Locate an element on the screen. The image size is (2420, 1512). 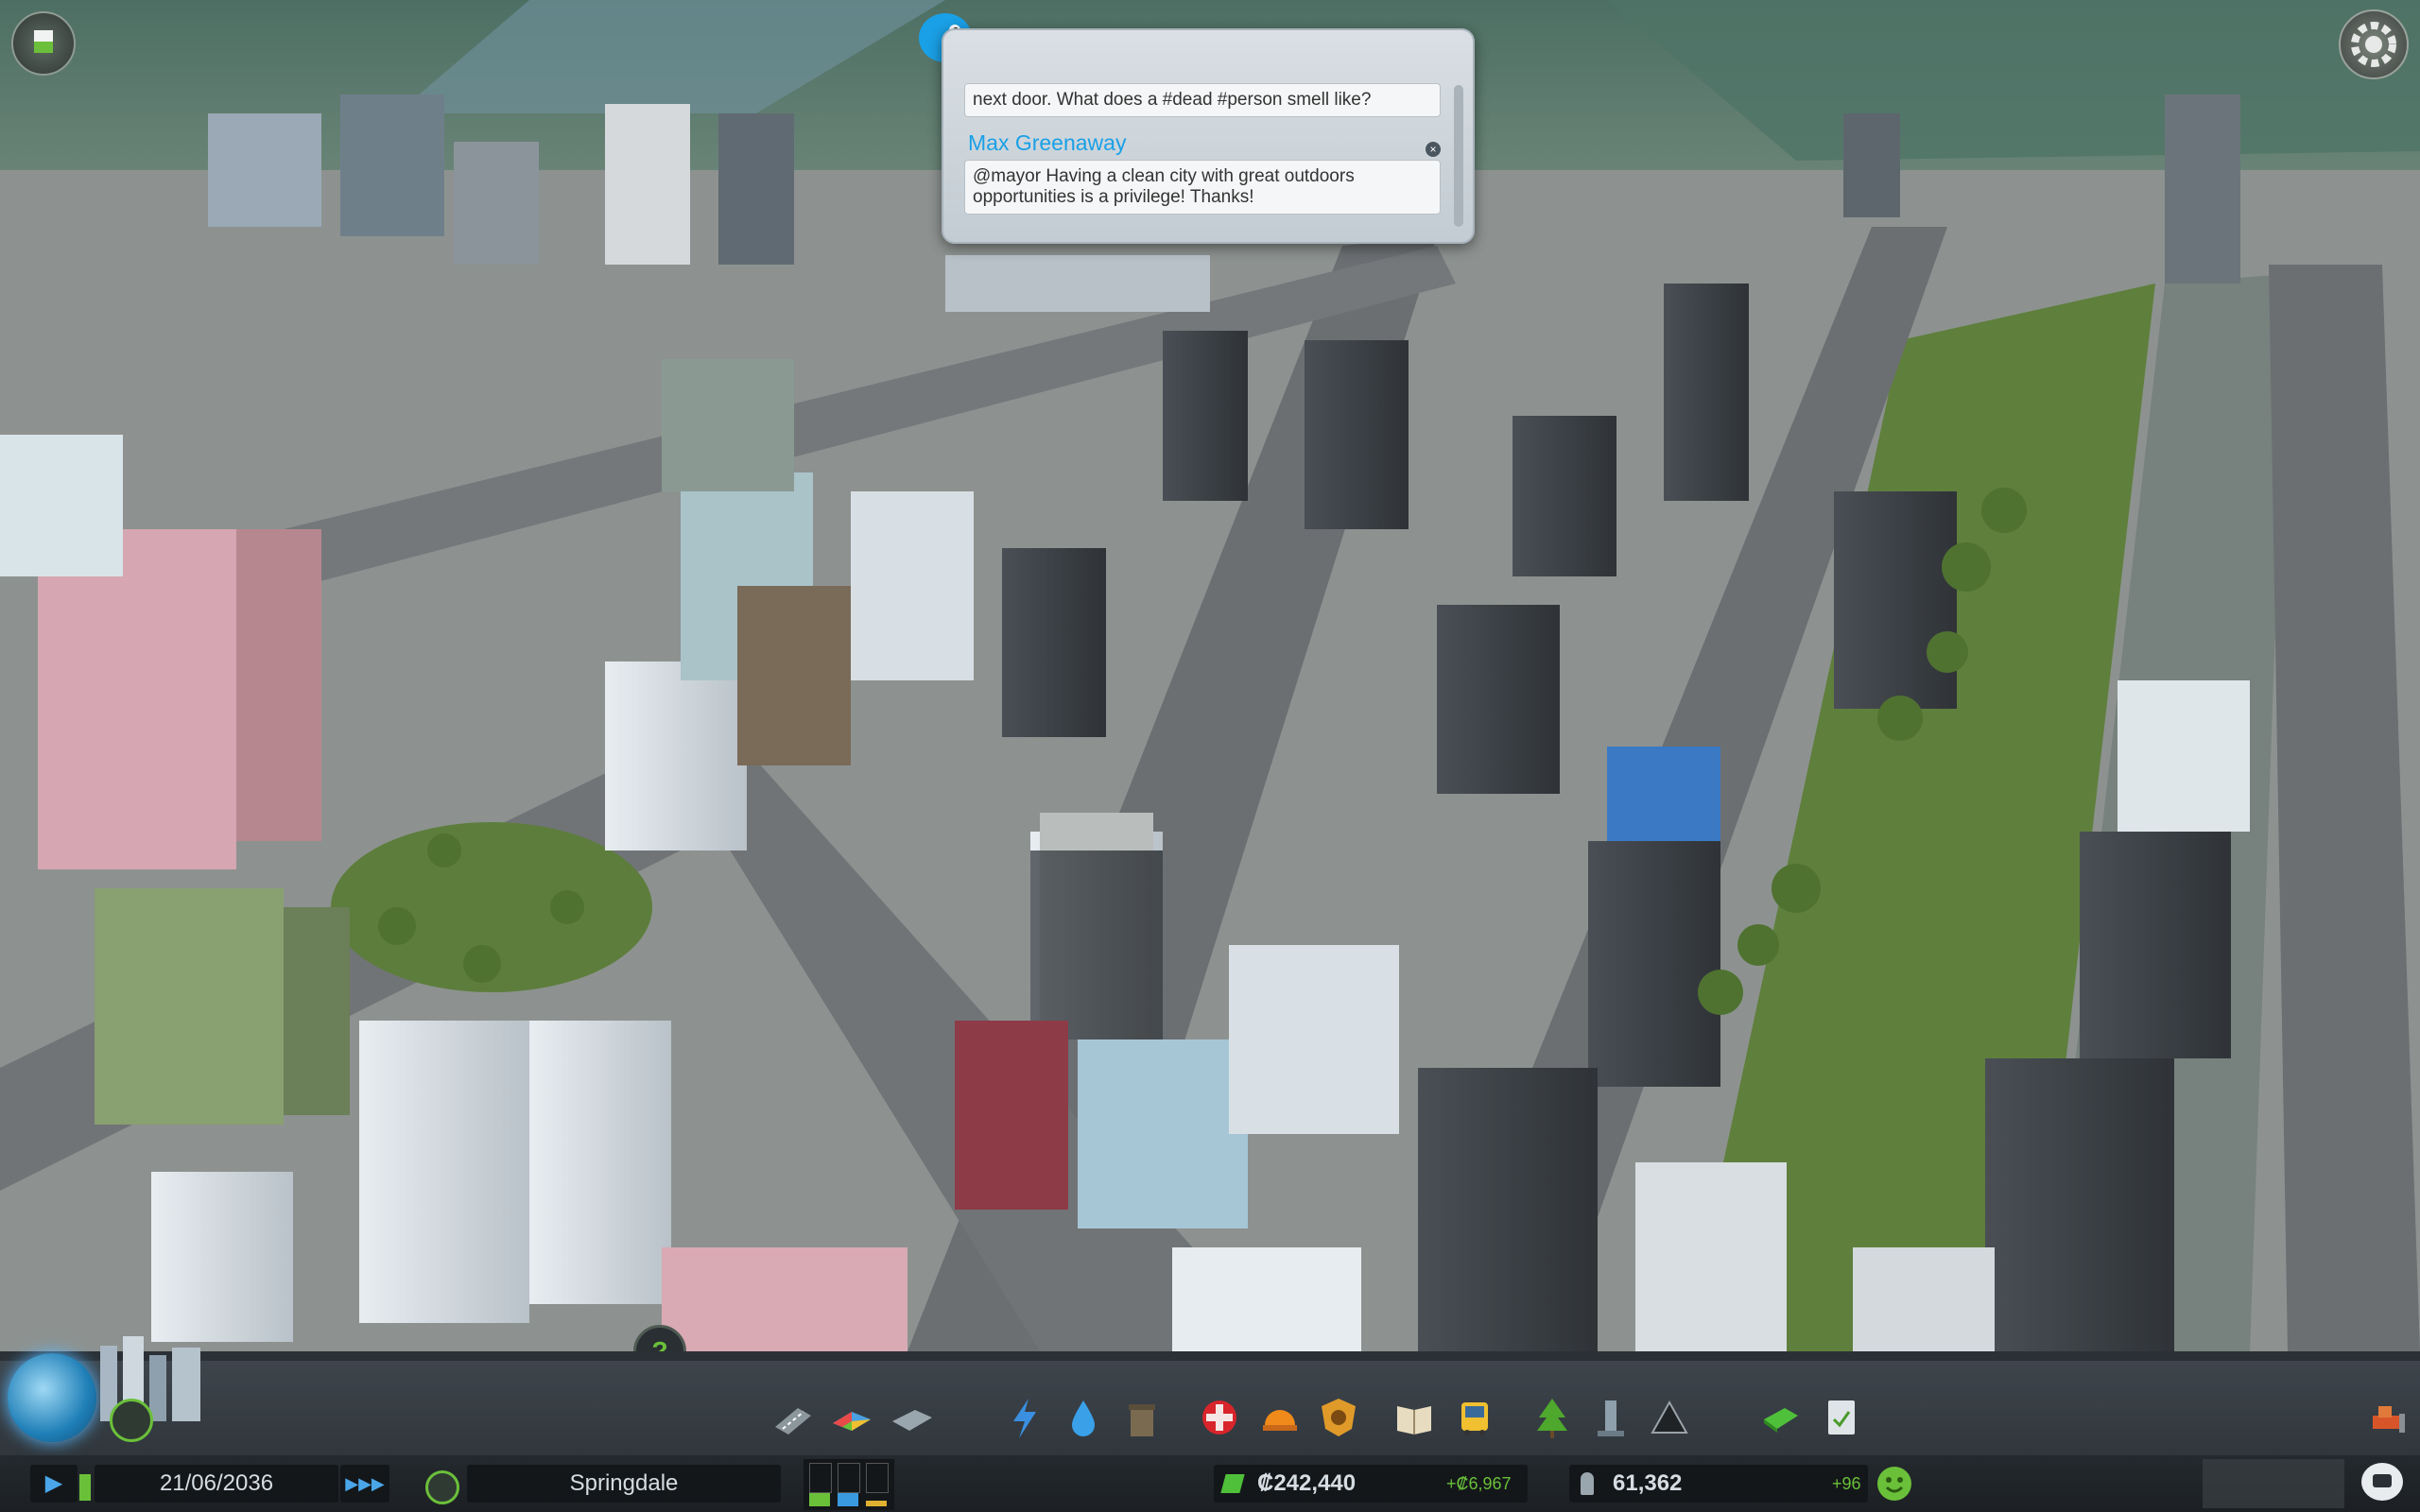
day-progress-bar is located at coordinates (85, 1487).